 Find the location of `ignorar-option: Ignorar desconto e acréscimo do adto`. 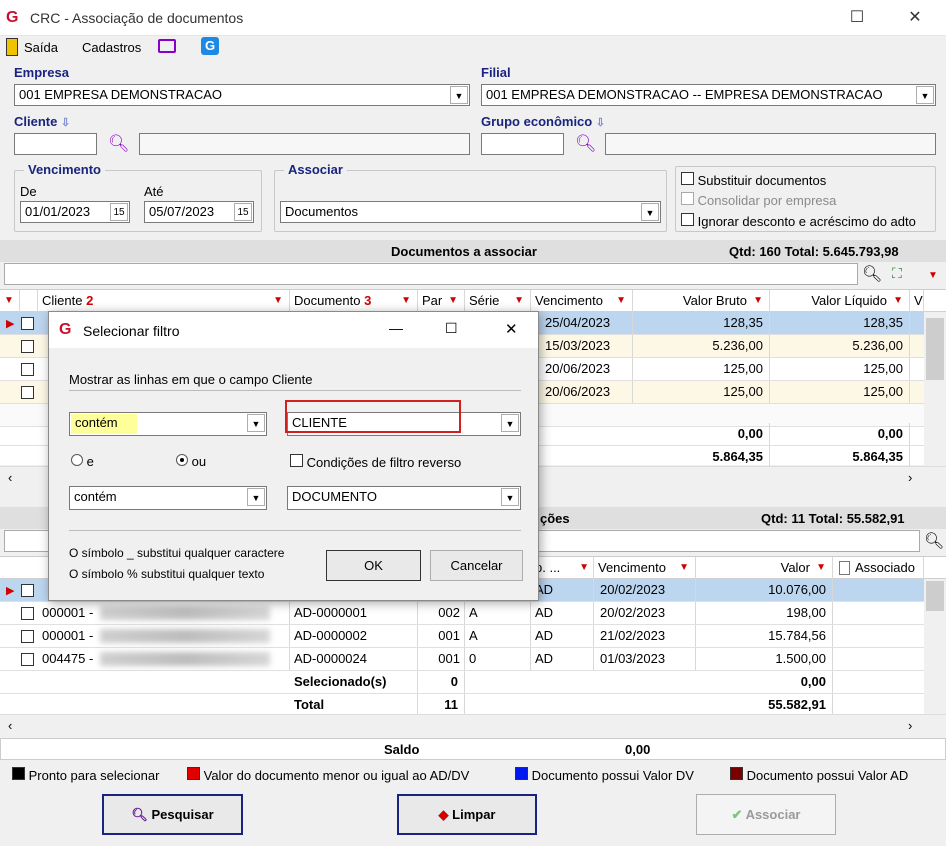

ignorar-option: Ignorar desconto e acréscimo do adto is located at coordinates (798, 221).